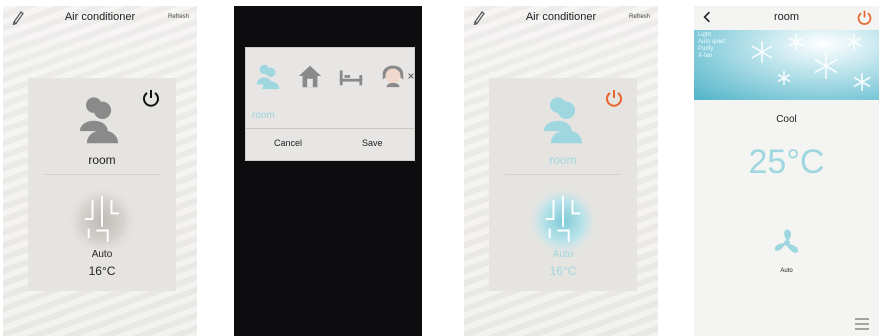 The width and height of the screenshot is (882, 336). I want to click on temperature-display: 25°C, so click(786, 162).